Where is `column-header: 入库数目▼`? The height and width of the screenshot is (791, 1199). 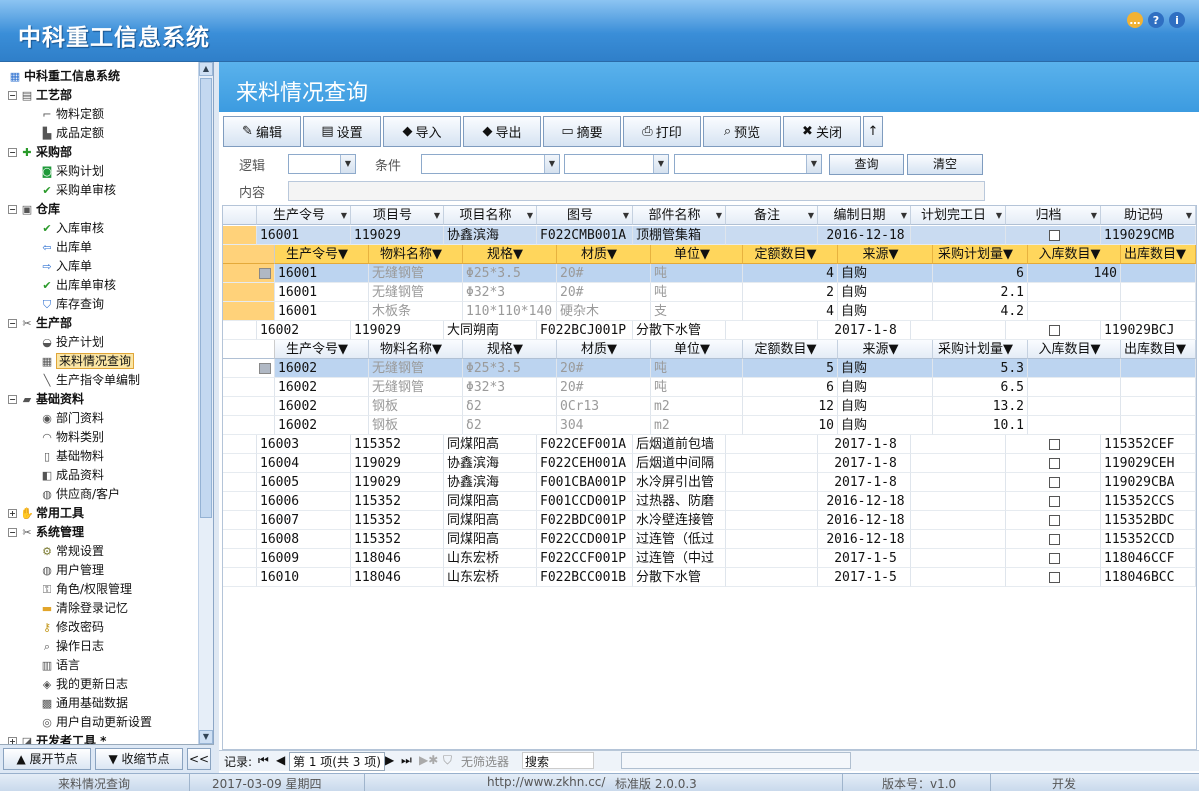
column-header: 入库数目▼ is located at coordinates (1074, 254).